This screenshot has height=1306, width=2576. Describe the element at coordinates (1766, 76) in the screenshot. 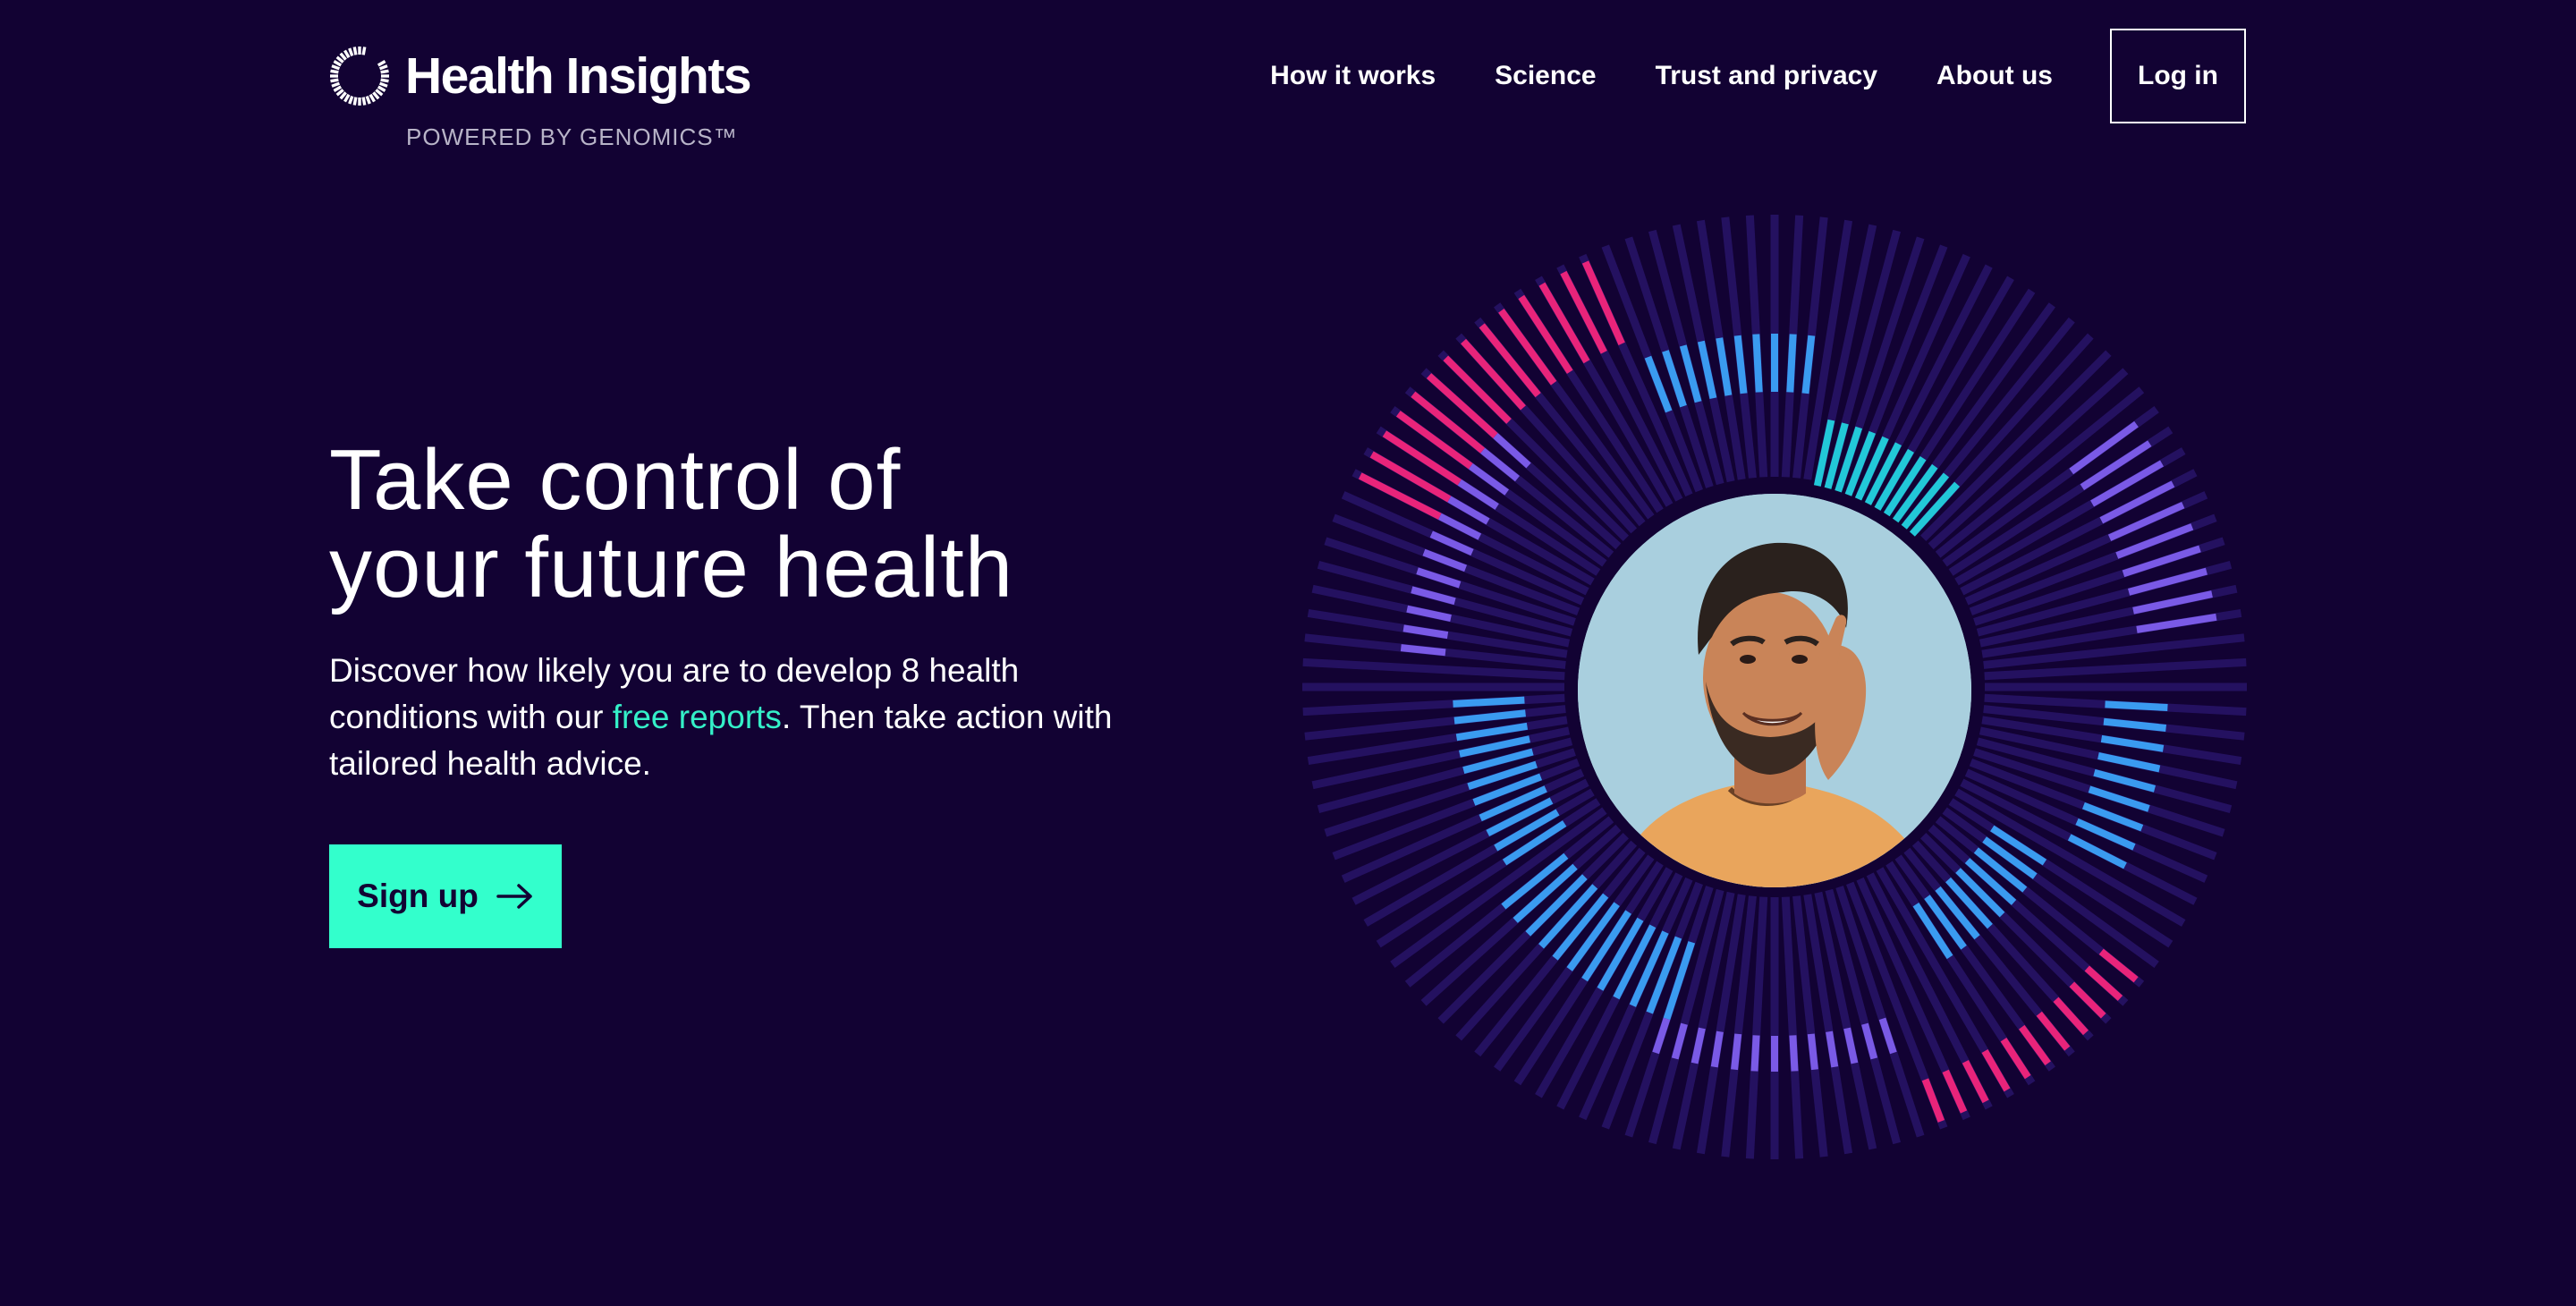

I see `nav-trust-and-privacy: Trust and privacy` at that location.